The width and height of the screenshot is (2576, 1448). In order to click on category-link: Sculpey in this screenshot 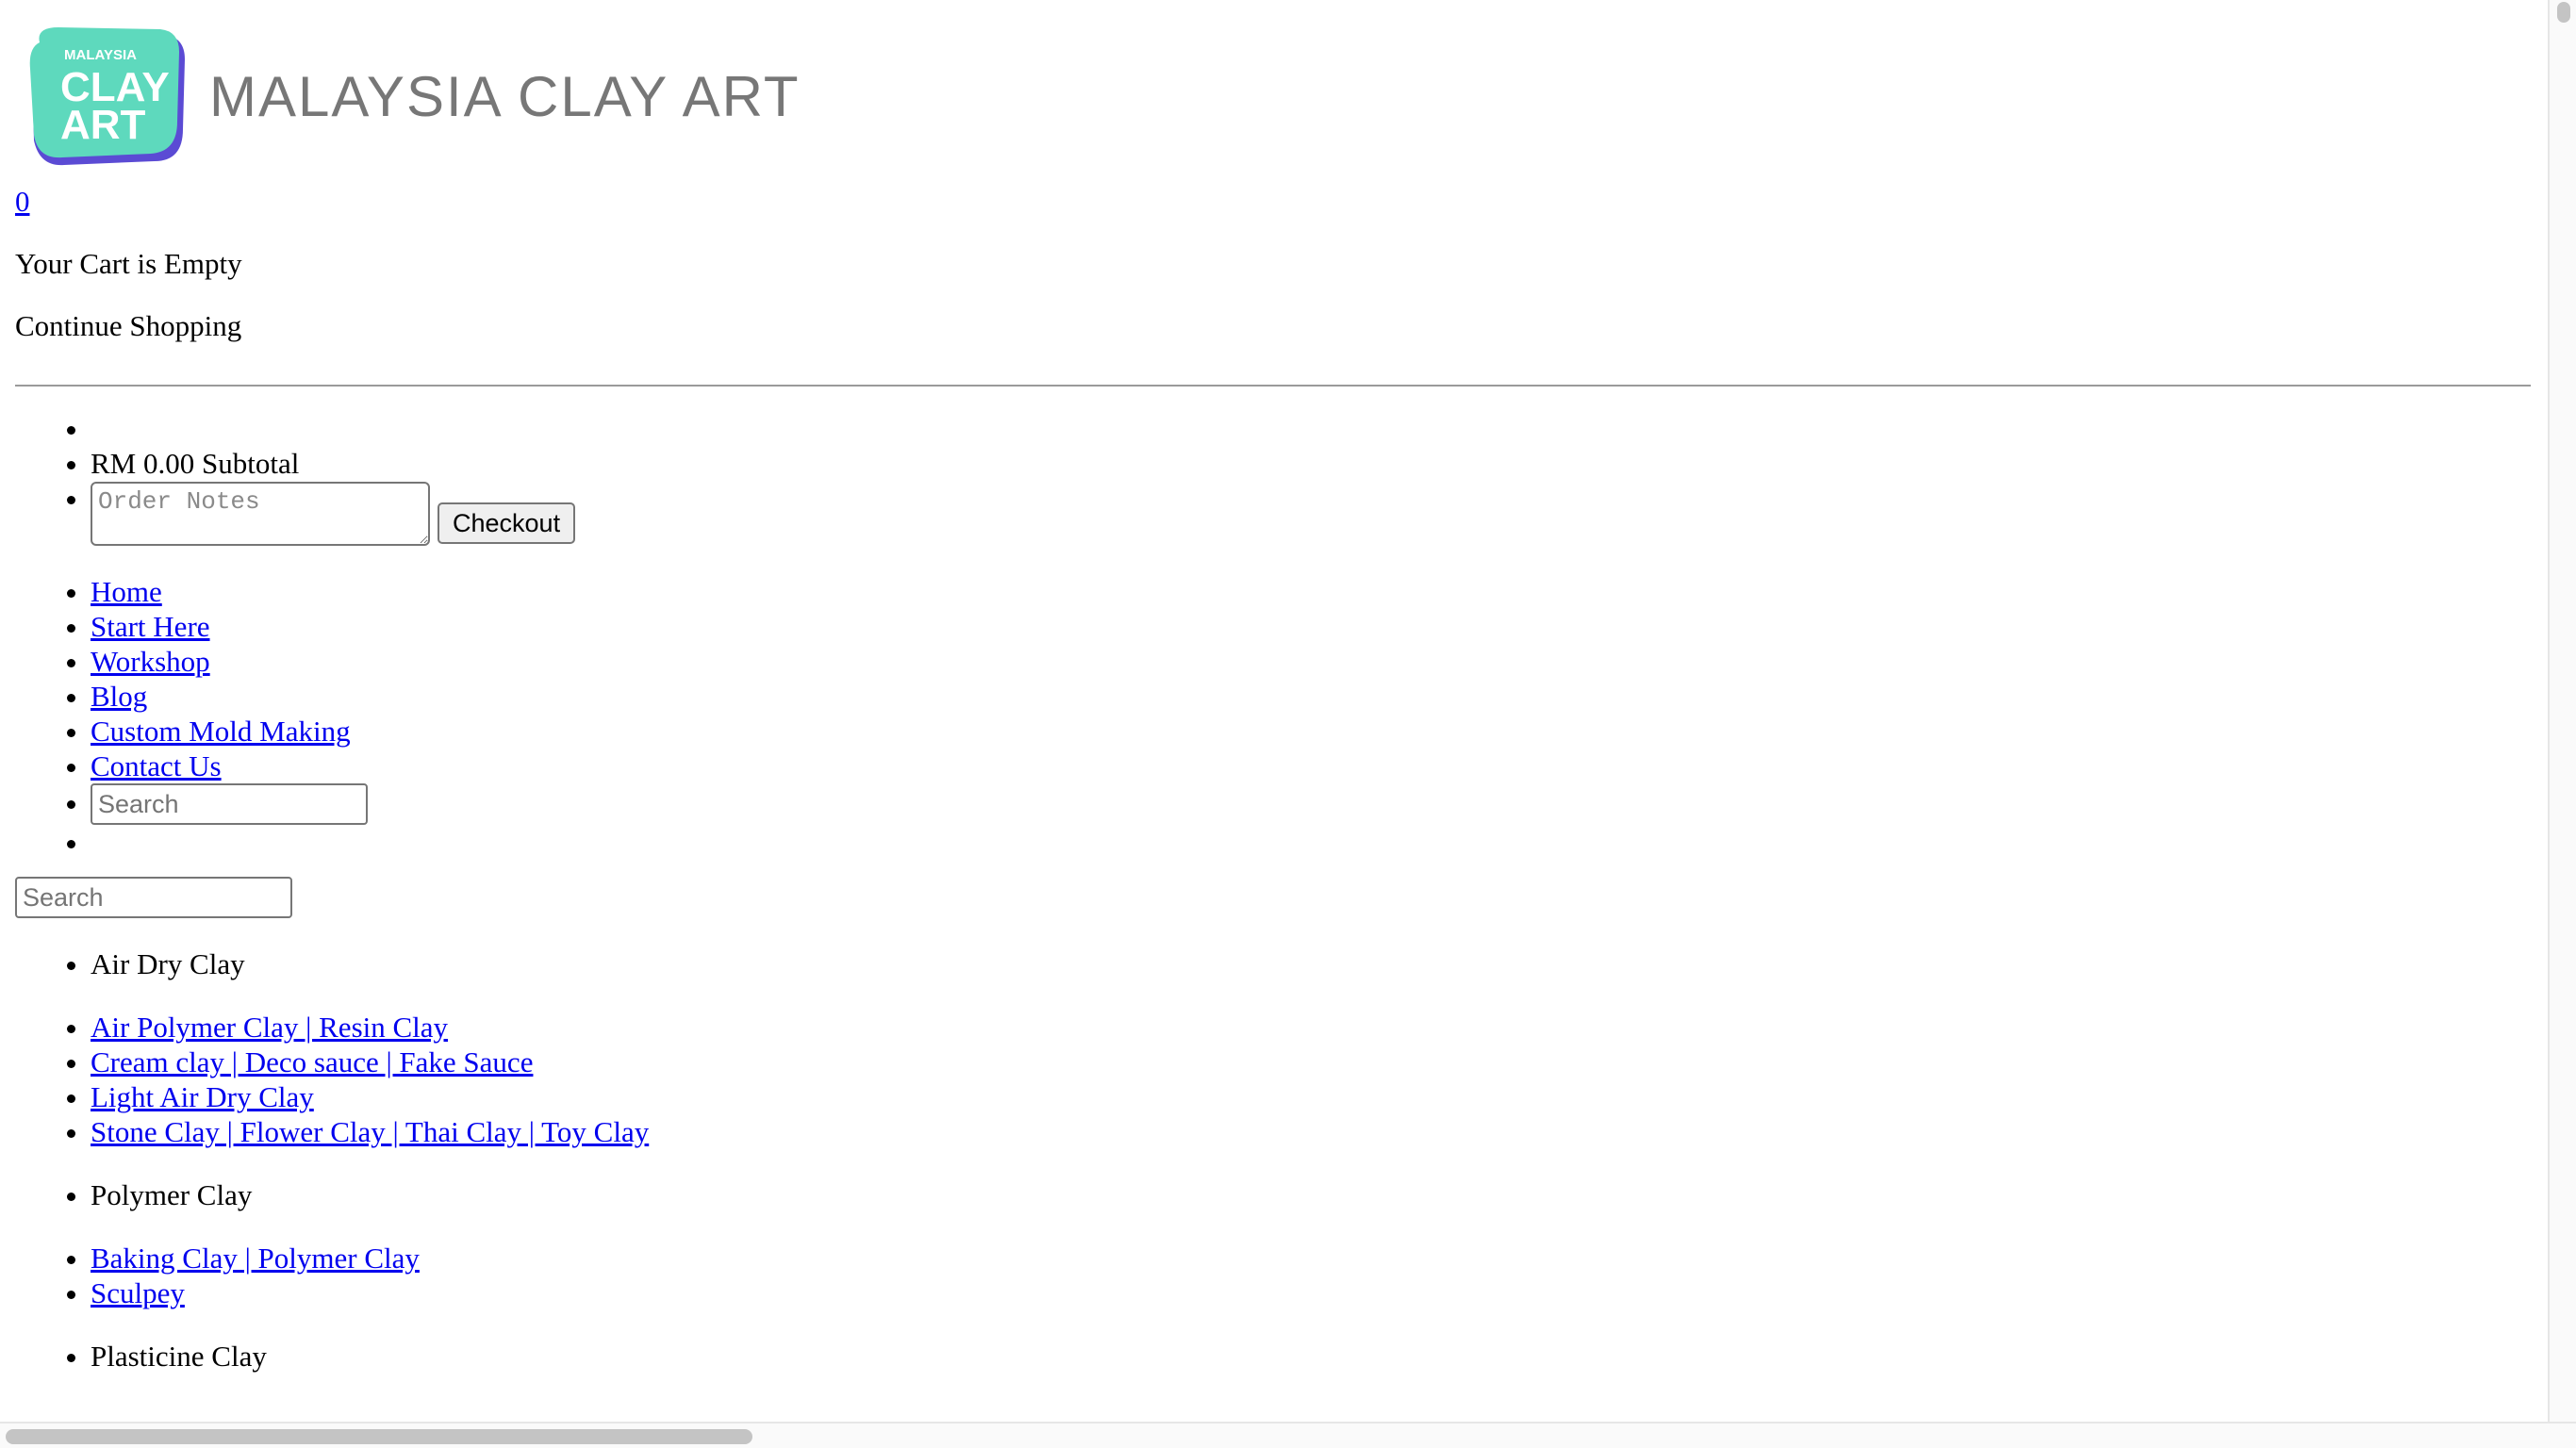, I will do `click(138, 1292)`.